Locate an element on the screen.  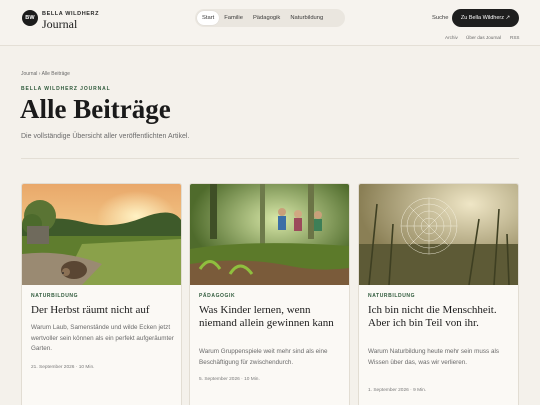
article-title: Der Herbst räumt nicht auf is located at coordinates (103, 310).